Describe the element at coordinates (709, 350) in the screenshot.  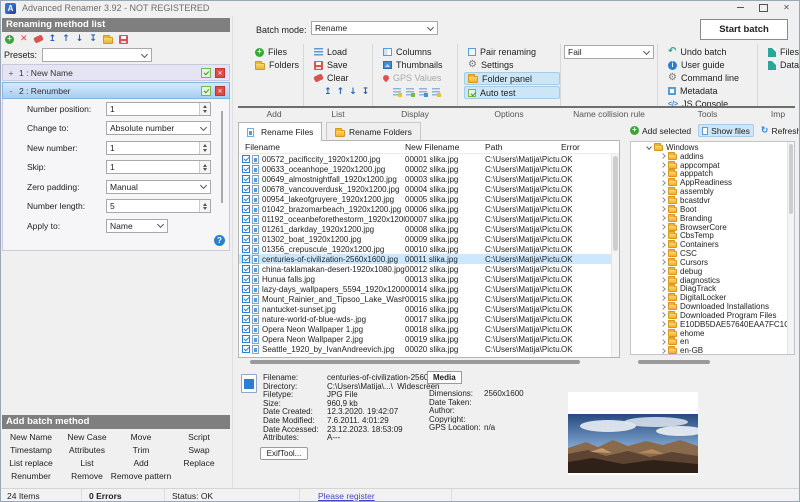
I see `tree-item: en-GB` at that location.